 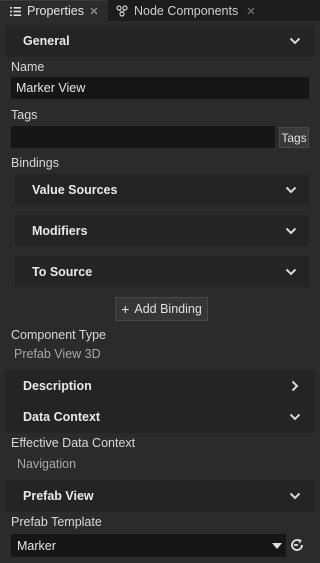 I want to click on name-field: Marker View, so click(x=160, y=88).